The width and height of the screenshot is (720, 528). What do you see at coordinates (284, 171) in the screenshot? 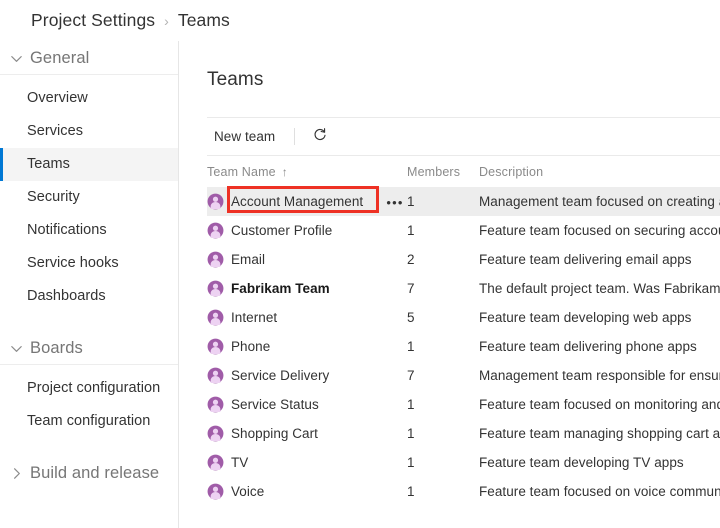
I see `sort-ascending-icon: ↑` at bounding box center [284, 171].